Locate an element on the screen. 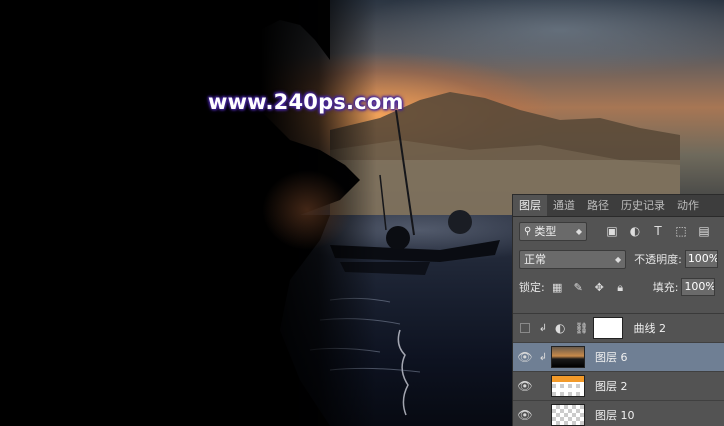 The image size is (724, 426). panel-tabs: 图层 通道 路径 历史记录 动作 is located at coordinates (618, 206).